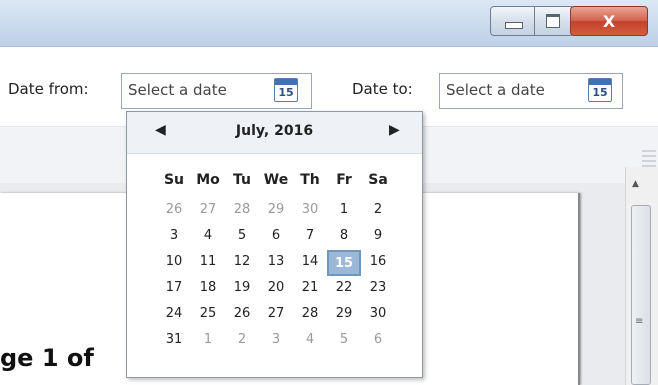 Image resolution: width=658 pixels, height=385 pixels. Describe the element at coordinates (174, 263) in the screenshot. I see `calendar-day: 10` at that location.